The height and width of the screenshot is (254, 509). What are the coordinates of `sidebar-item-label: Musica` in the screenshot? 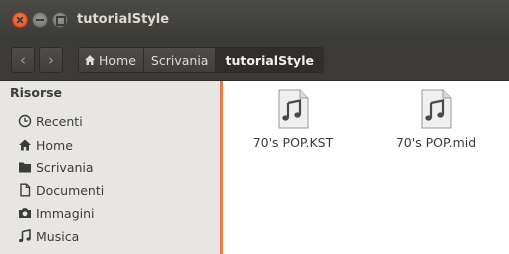 It's located at (58, 236).